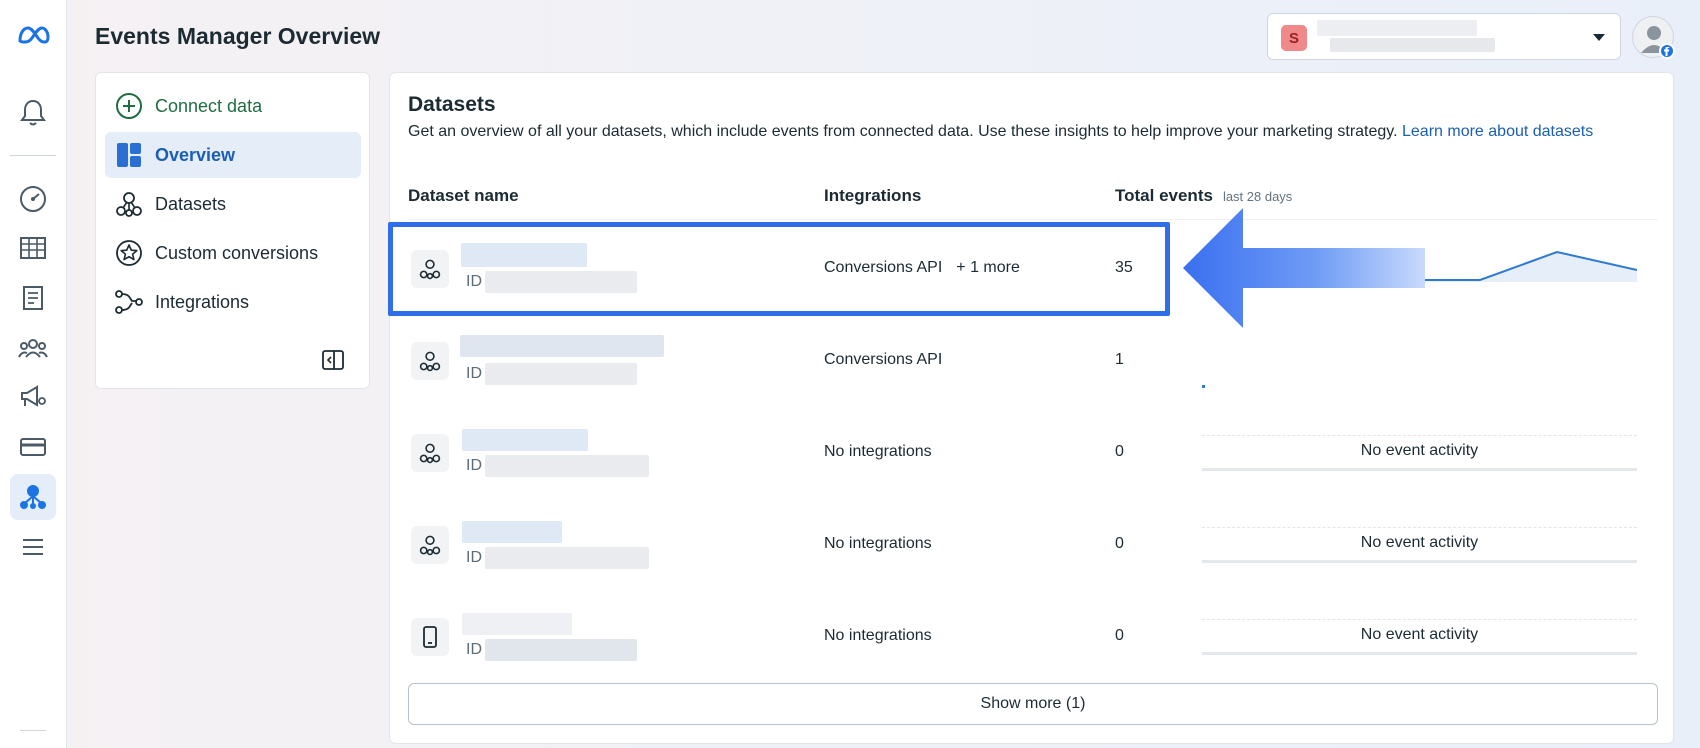 The height and width of the screenshot is (748, 1700). What do you see at coordinates (33, 447) in the screenshot?
I see `billing-card-icon` at bounding box center [33, 447].